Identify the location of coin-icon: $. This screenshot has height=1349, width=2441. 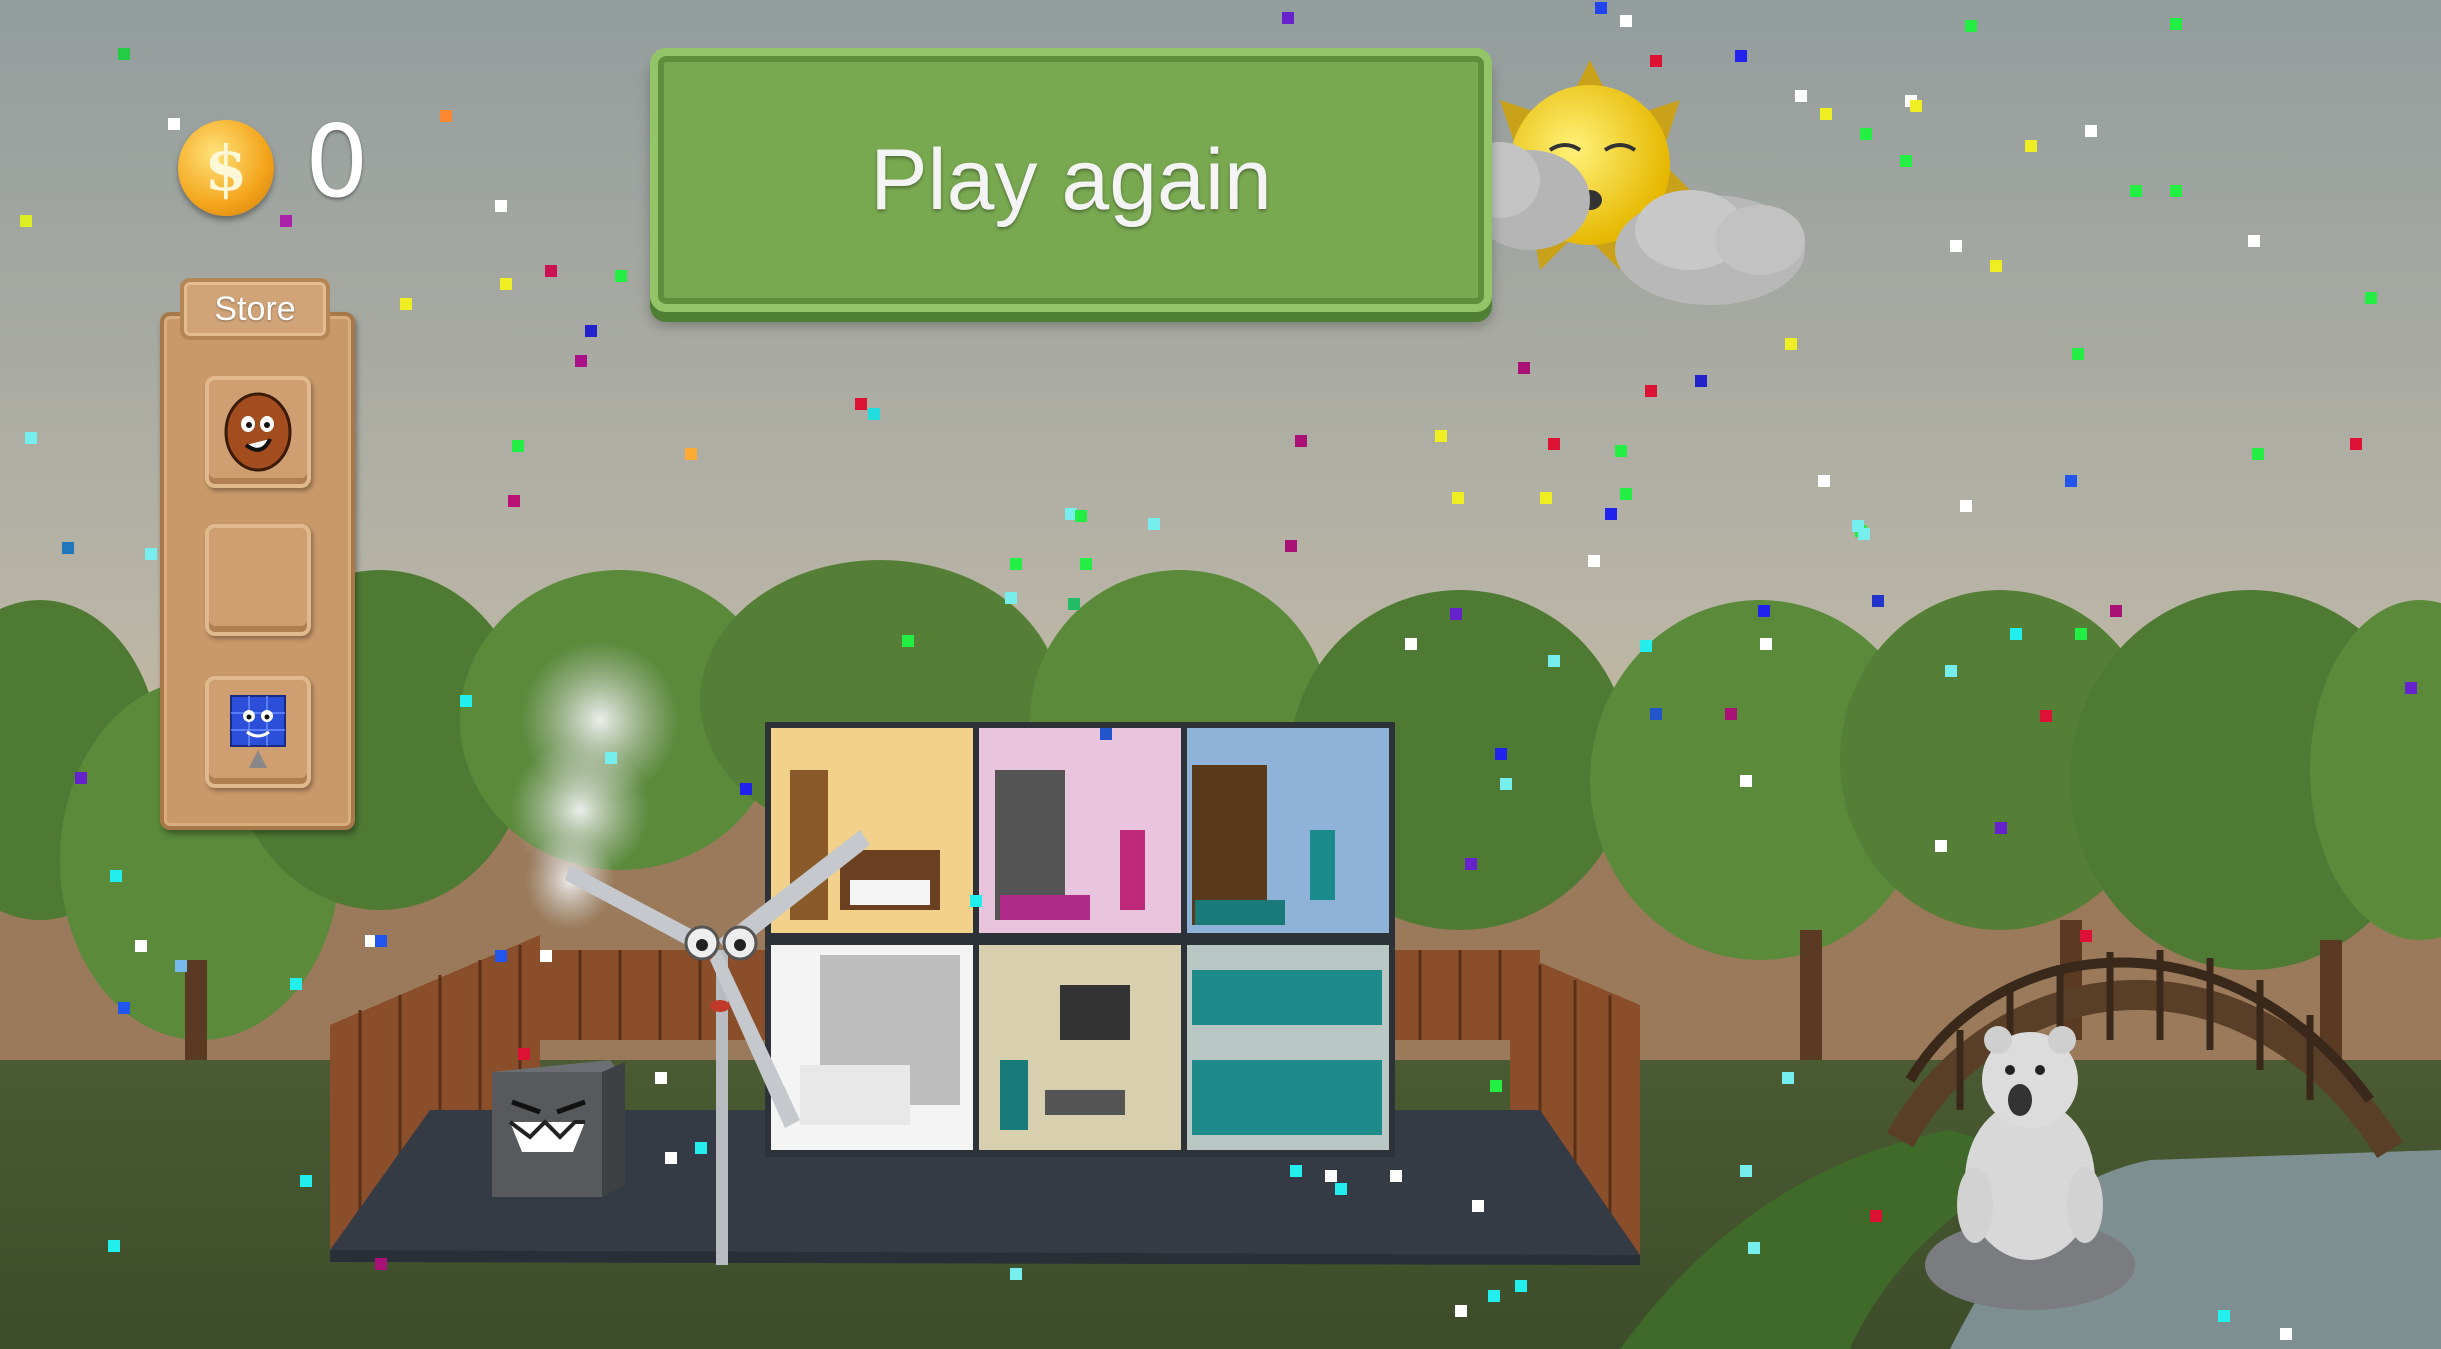
(226, 168).